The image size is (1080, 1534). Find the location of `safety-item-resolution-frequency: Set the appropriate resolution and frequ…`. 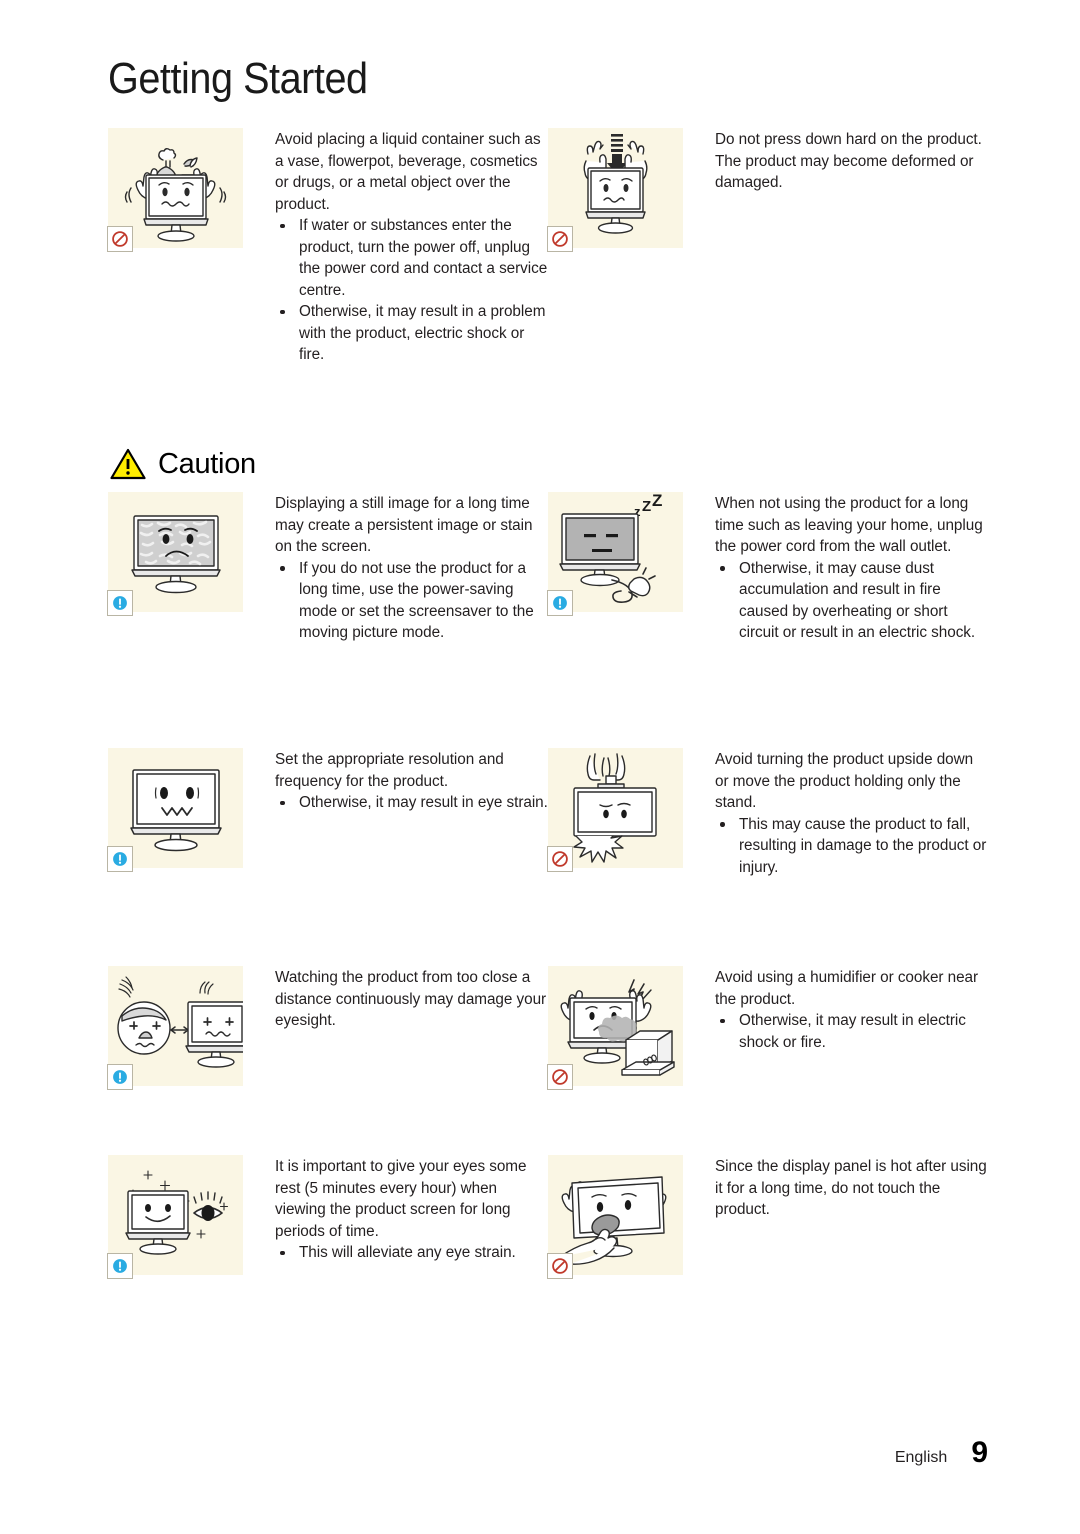

safety-item-resolution-frequency: Set the appropriate resolution and frequ… is located at coordinates (327, 810).